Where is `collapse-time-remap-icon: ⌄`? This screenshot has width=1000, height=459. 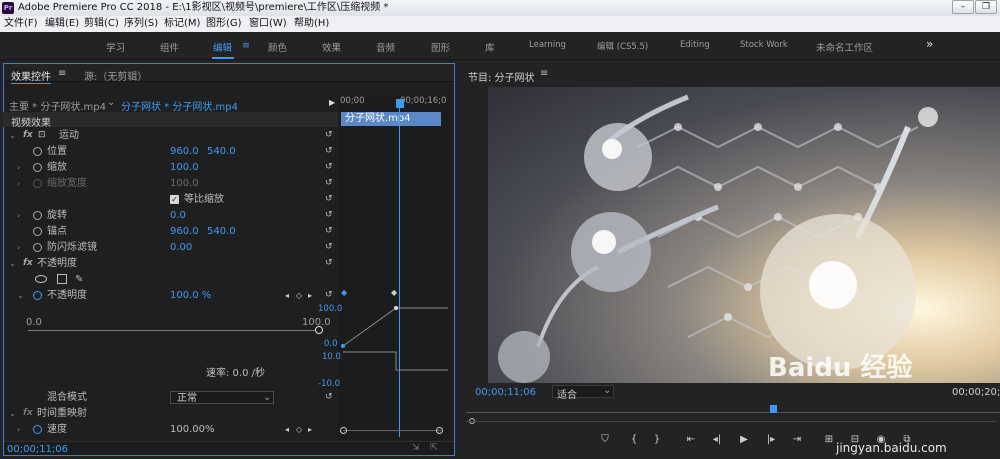
collapse-time-remap-icon: ⌄ is located at coordinates (12, 413).